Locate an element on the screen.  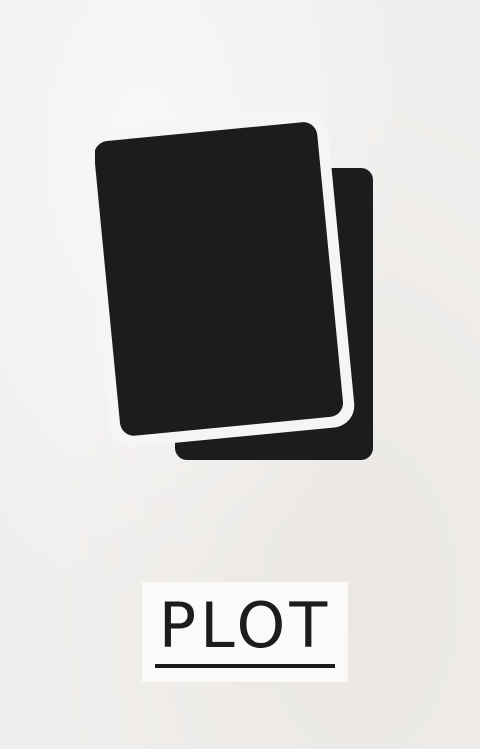
card-label: PLOT is located at coordinates (245, 625).